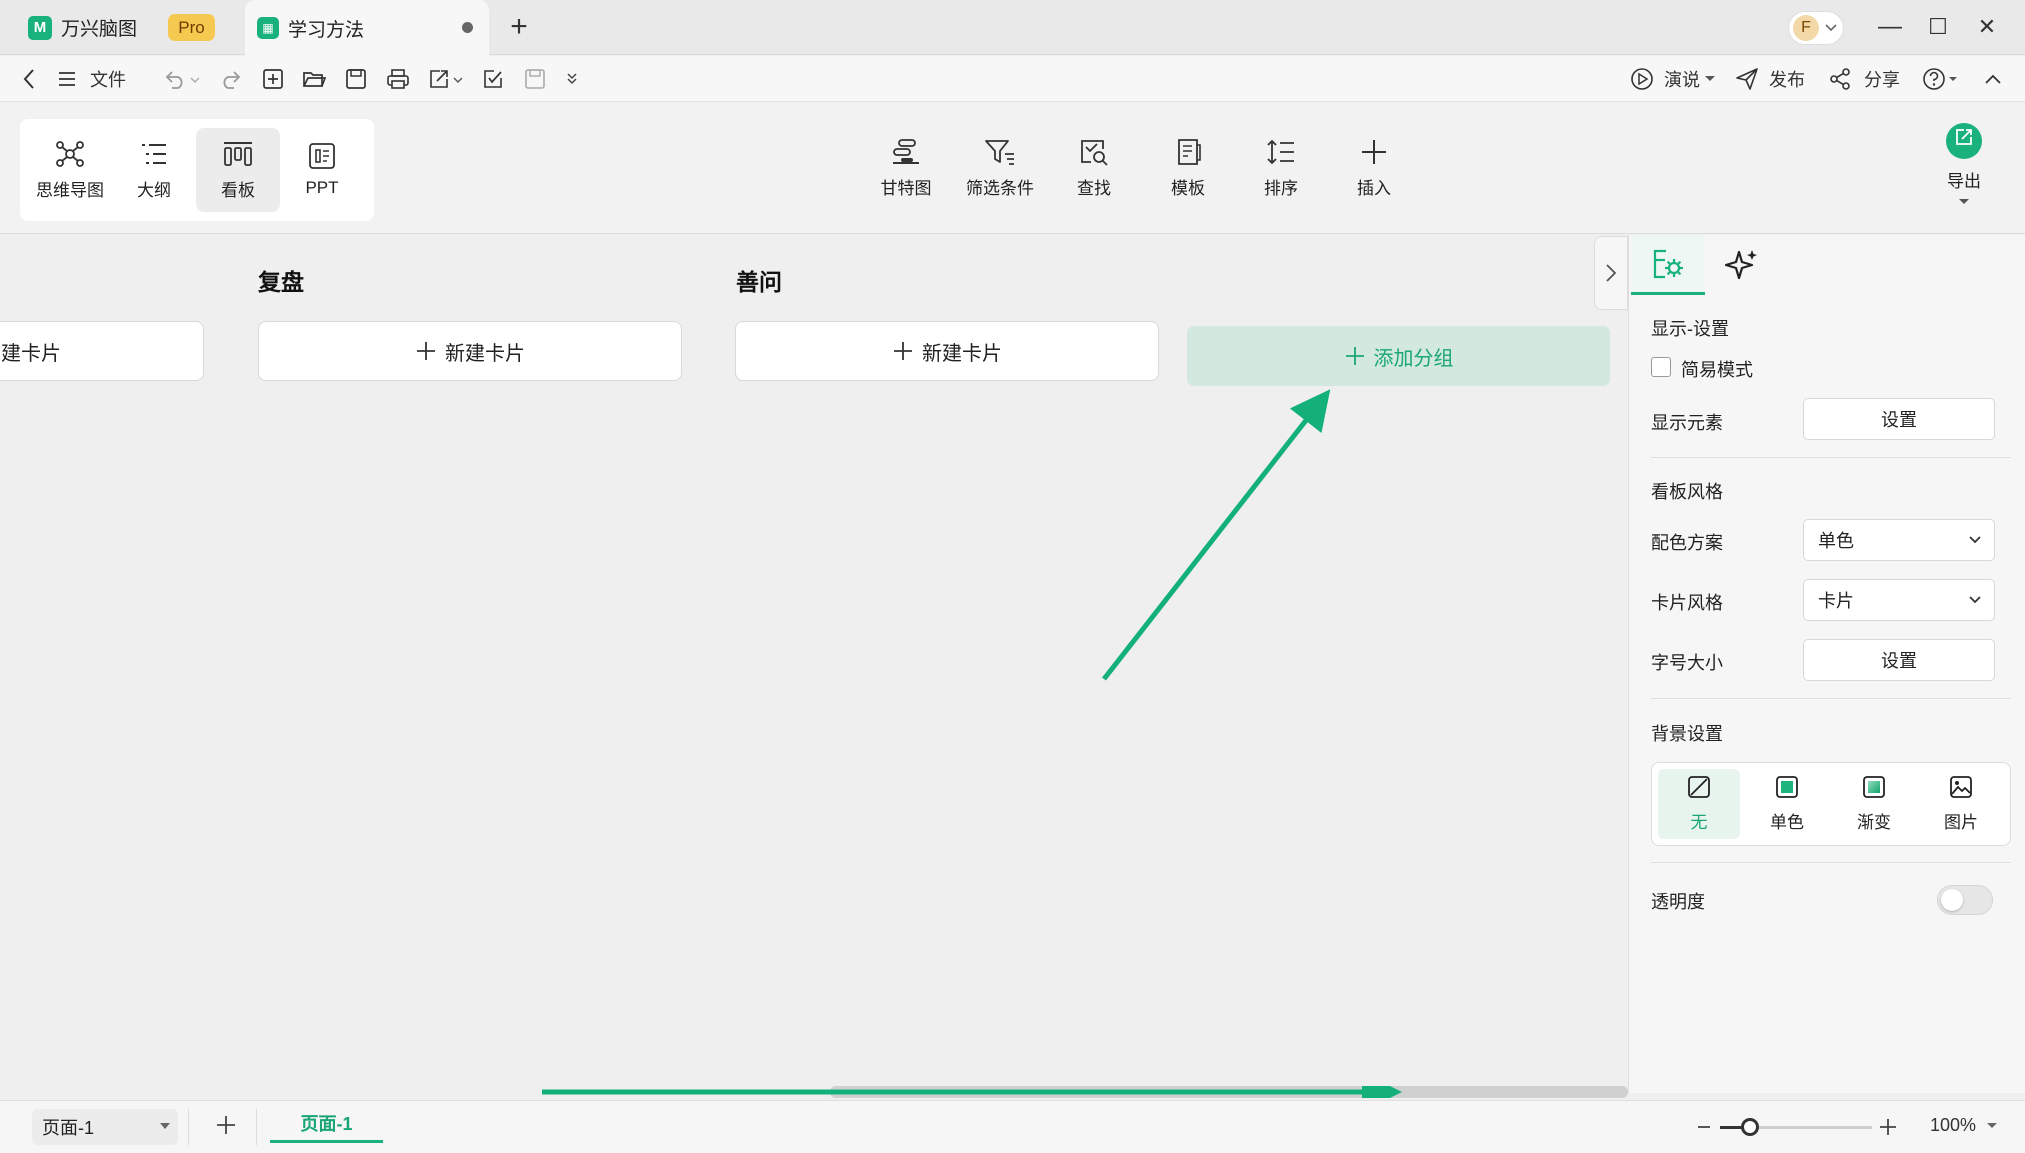 Image resolution: width=2025 pixels, height=1153 pixels. I want to click on print-icon, so click(398, 79).